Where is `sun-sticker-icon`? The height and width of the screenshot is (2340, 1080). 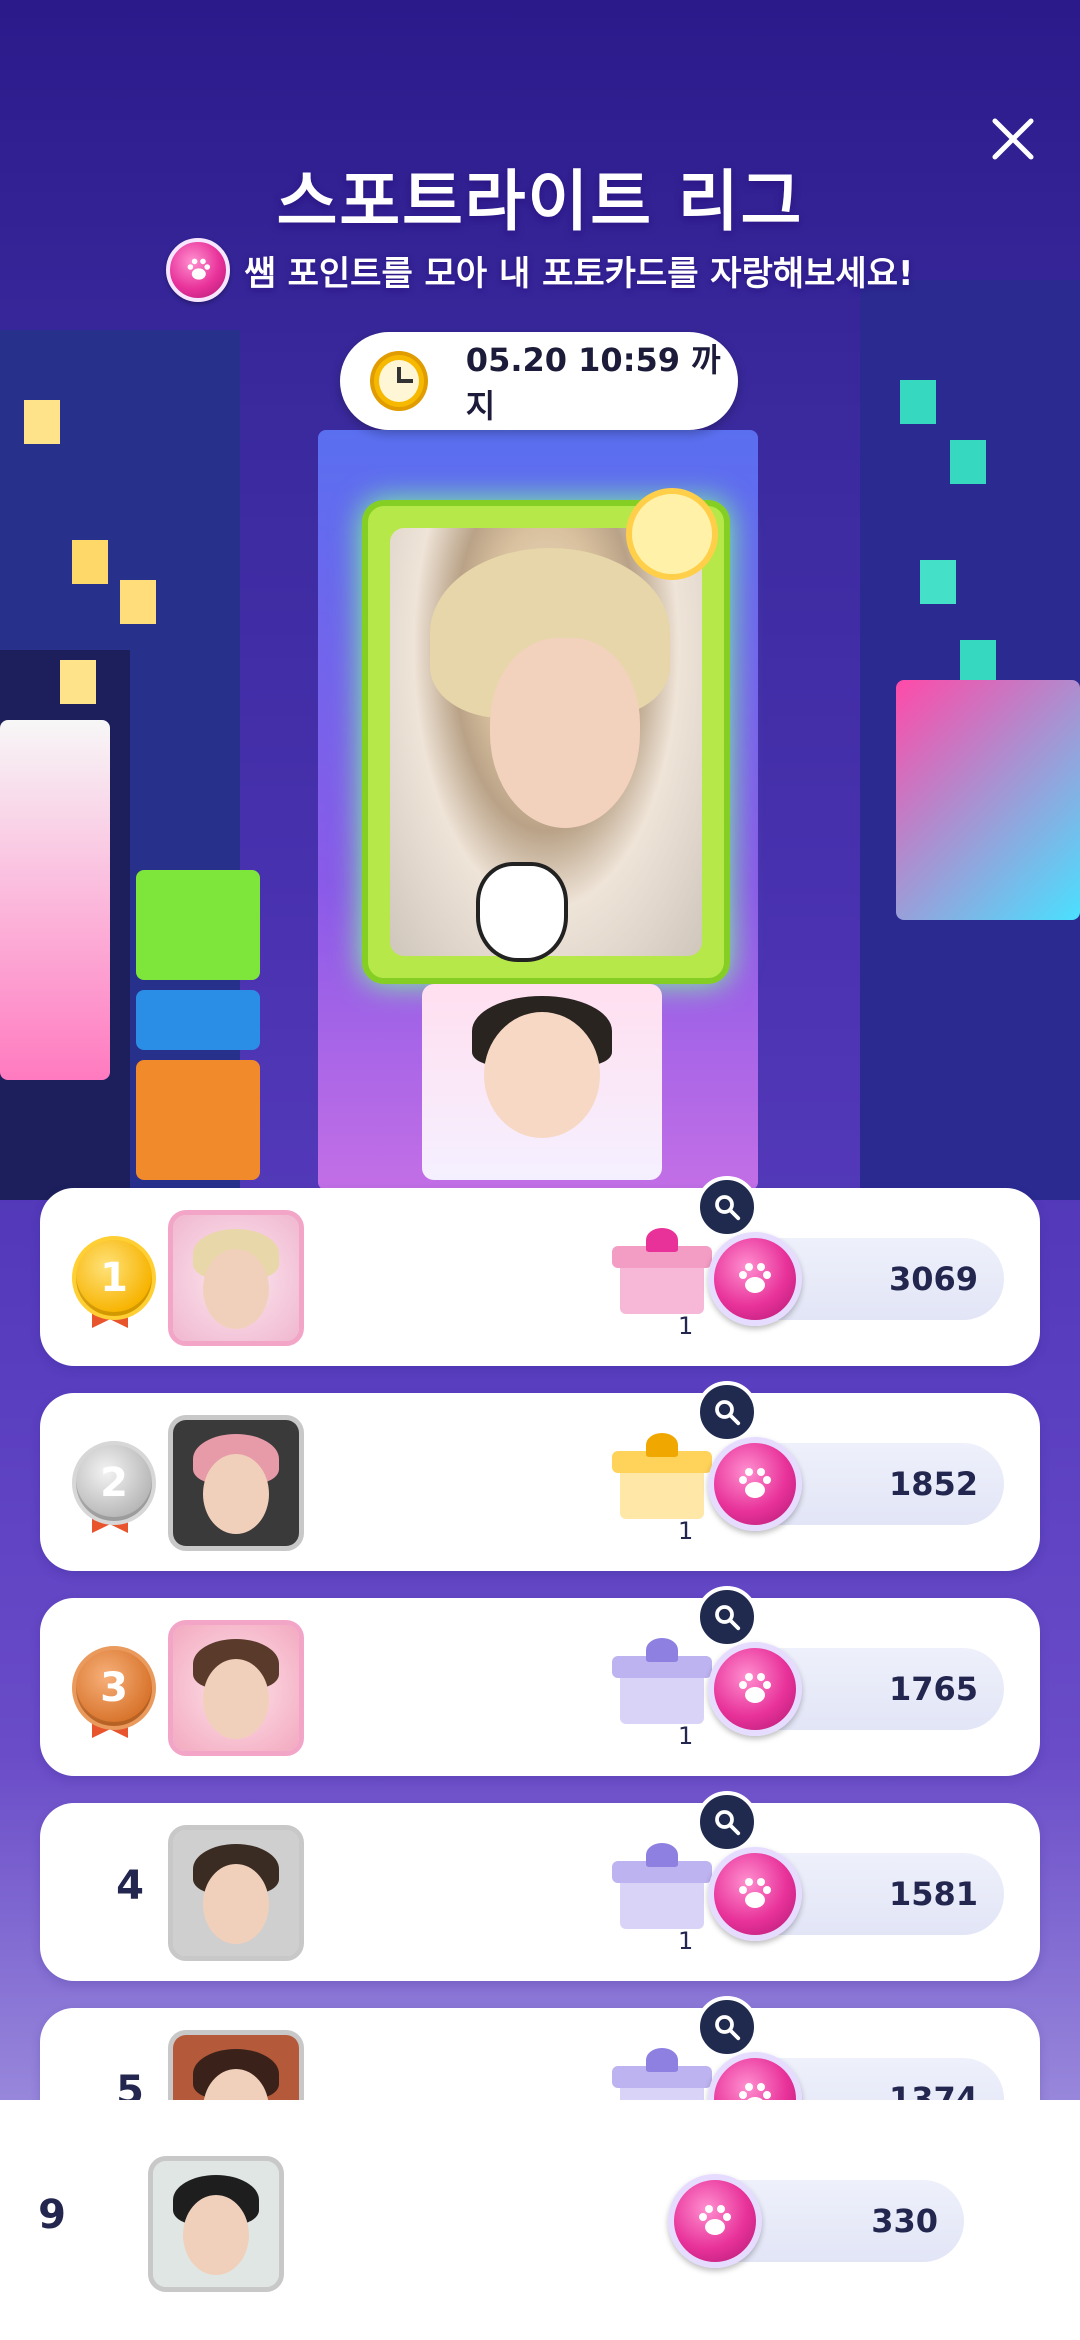
sun-sticker-icon is located at coordinates (672, 534).